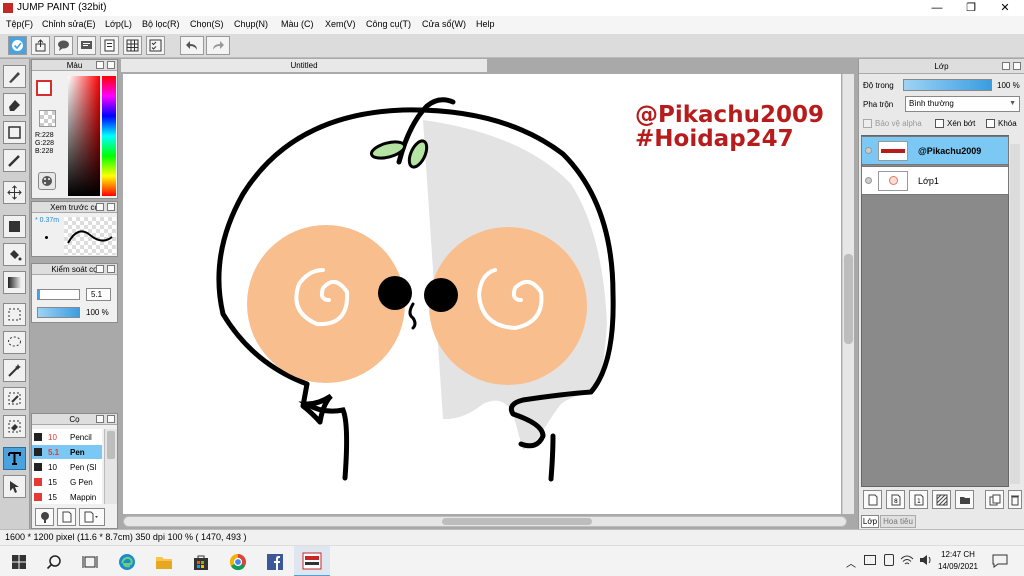 This screenshot has width=1024, height=576. Describe the element at coordinates (1005, 8) in the screenshot. I see `close-button: ✕` at that location.